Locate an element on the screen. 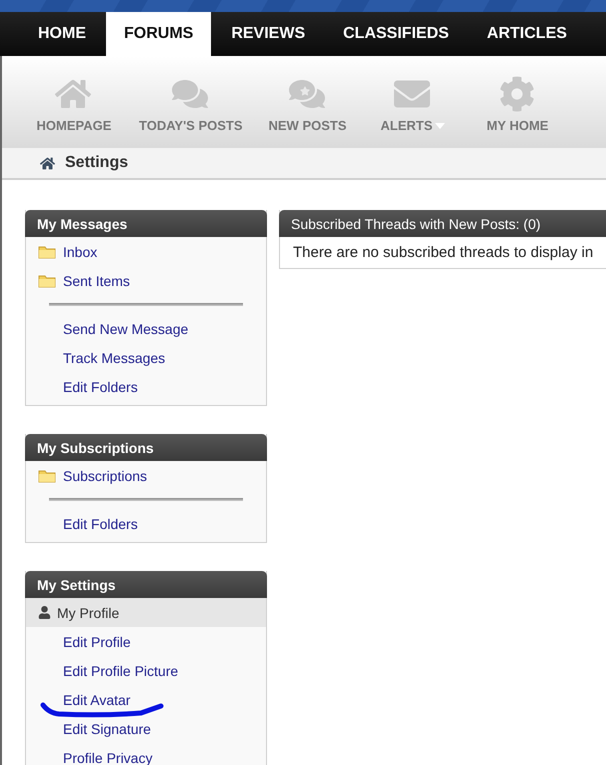  sidebar-link: Track Messages is located at coordinates (114, 358).